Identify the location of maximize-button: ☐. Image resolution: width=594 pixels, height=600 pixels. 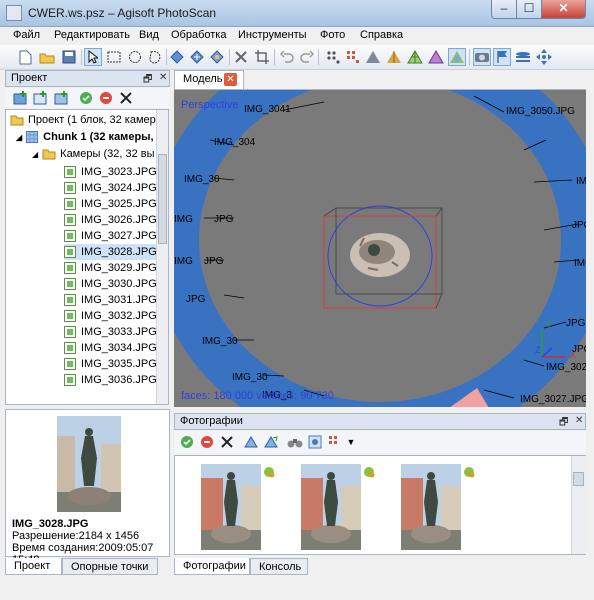
(529, 9).